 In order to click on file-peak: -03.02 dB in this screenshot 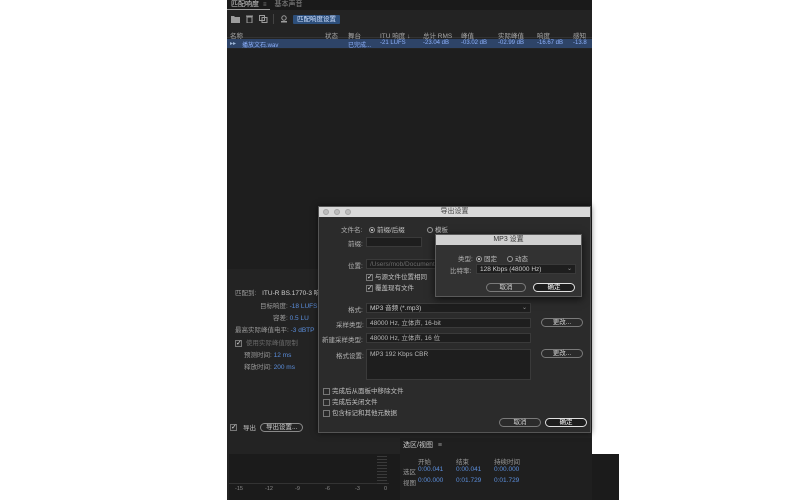, I will do `click(474, 43)`.